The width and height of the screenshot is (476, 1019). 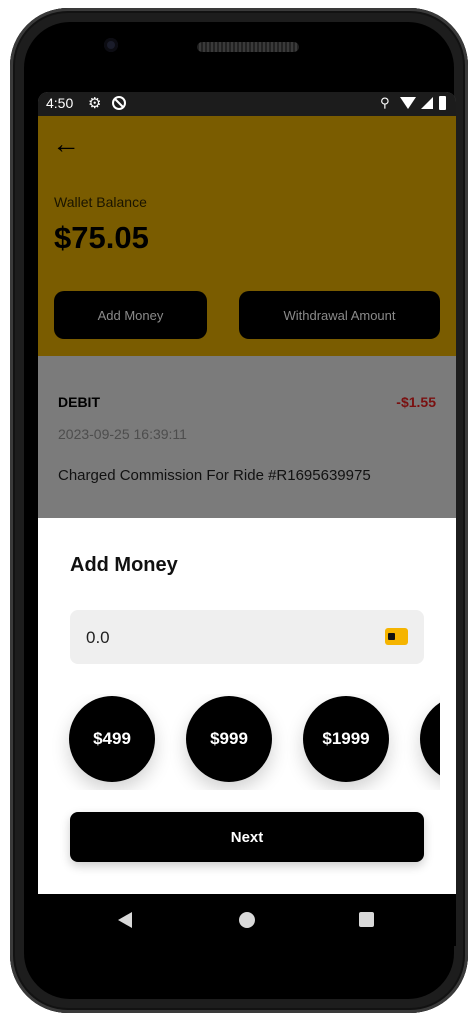 What do you see at coordinates (130, 315) in the screenshot?
I see `add-money-button: Add Money` at bounding box center [130, 315].